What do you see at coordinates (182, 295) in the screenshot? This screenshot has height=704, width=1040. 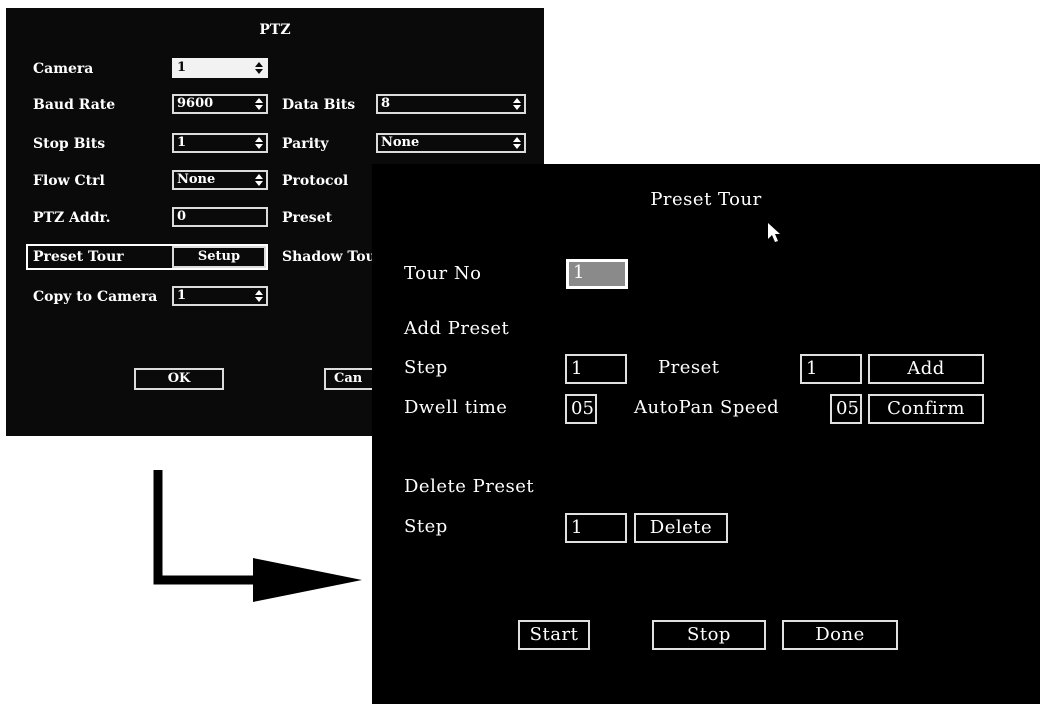 I see `copy-to-camera-value: 1` at bounding box center [182, 295].